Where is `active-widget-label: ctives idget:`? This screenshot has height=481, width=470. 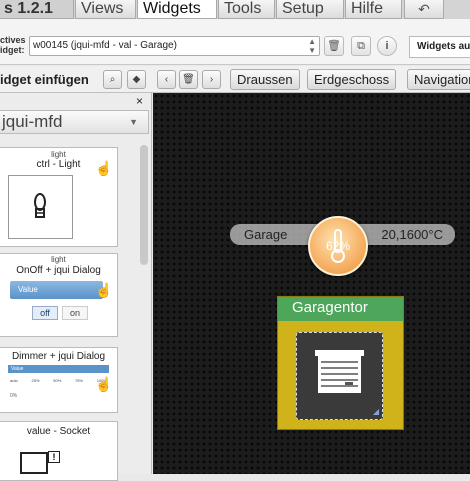
active-widget-label: ctives idget: is located at coordinates (13, 45).